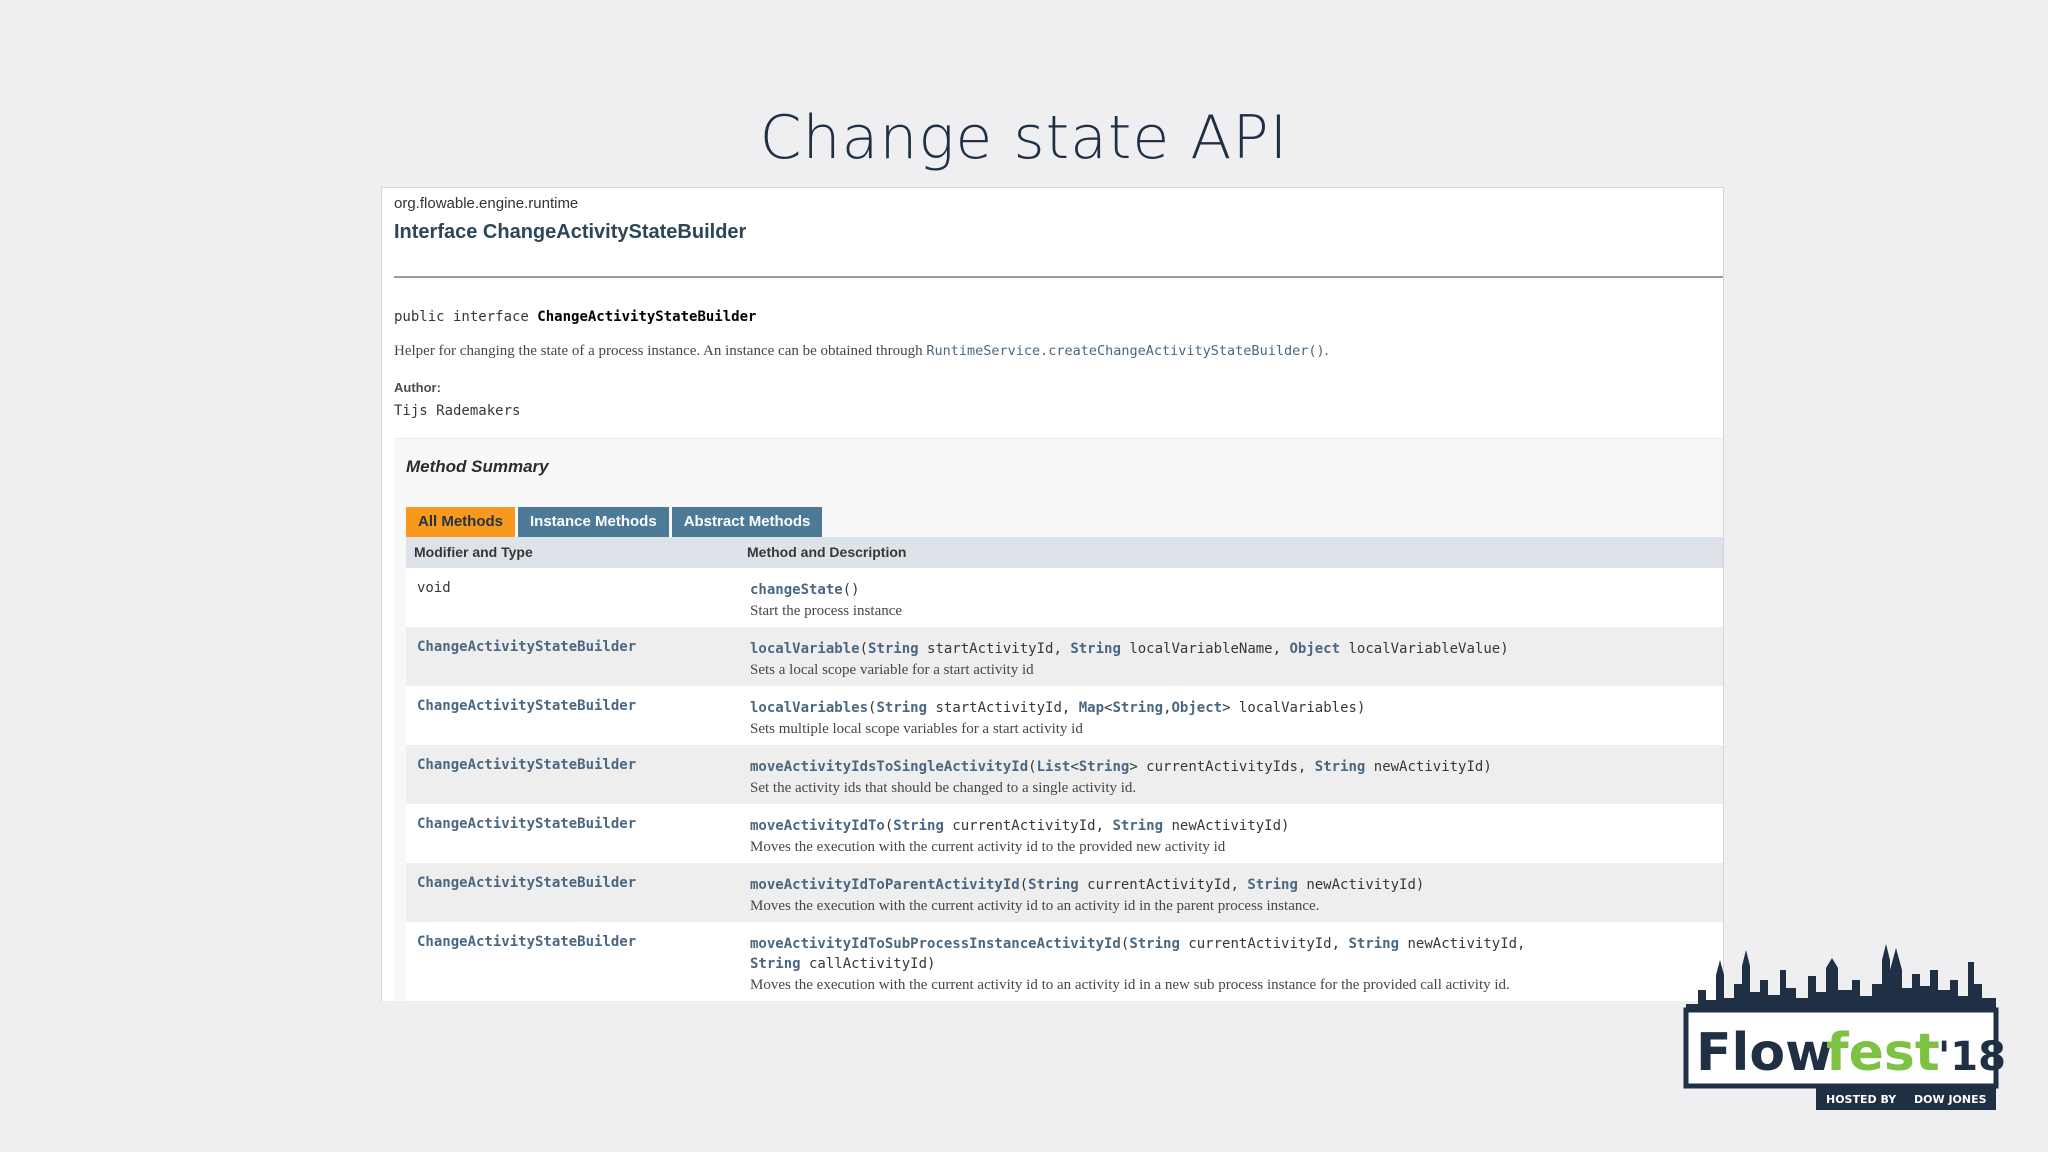 This screenshot has width=2048, height=1152. Describe the element at coordinates (809, 708) in the screenshot. I see `method-name-link: localVariables` at that location.